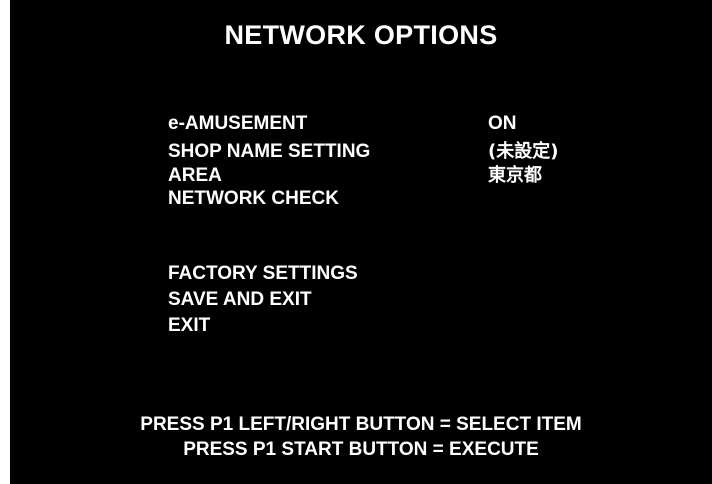 This screenshot has height=484, width=712. Describe the element at coordinates (269, 152) in the screenshot. I see `menu-item-shop-name-setting: SHOP NAME SETTING` at that location.